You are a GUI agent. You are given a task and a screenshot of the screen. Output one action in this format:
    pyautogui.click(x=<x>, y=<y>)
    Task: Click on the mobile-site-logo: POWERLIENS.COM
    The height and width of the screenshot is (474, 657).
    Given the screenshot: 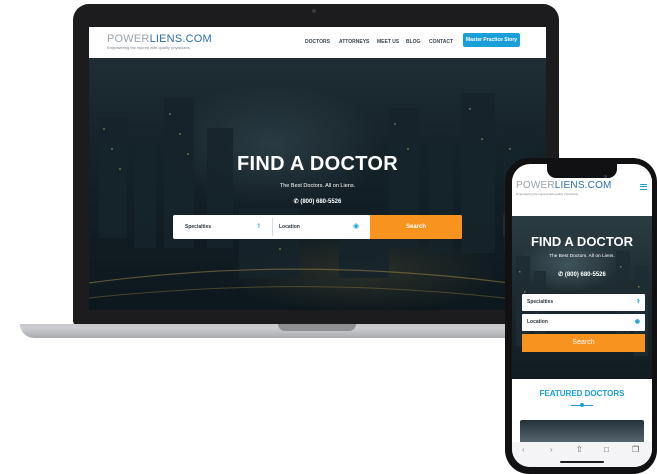 What is the action you would take?
    pyautogui.click(x=564, y=185)
    